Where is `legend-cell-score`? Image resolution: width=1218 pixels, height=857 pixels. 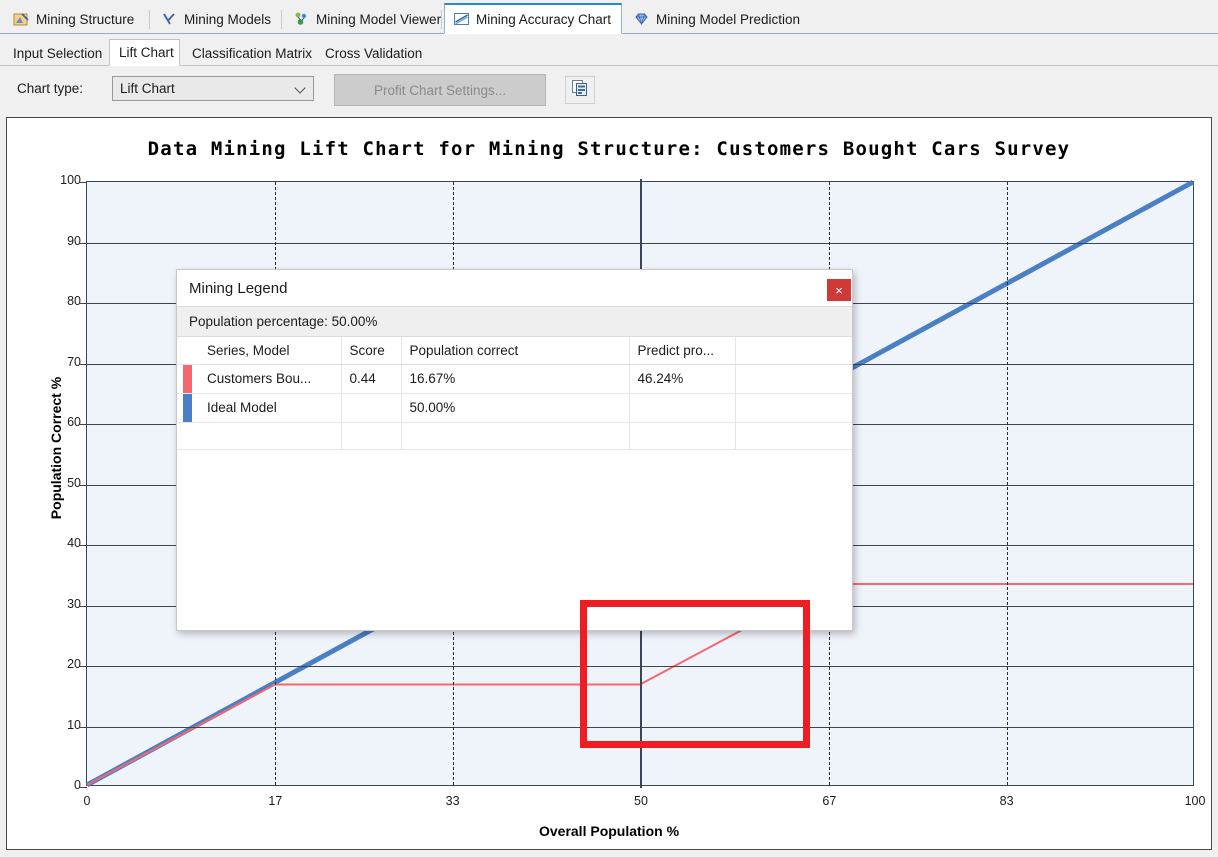
legend-cell-score is located at coordinates (371, 408).